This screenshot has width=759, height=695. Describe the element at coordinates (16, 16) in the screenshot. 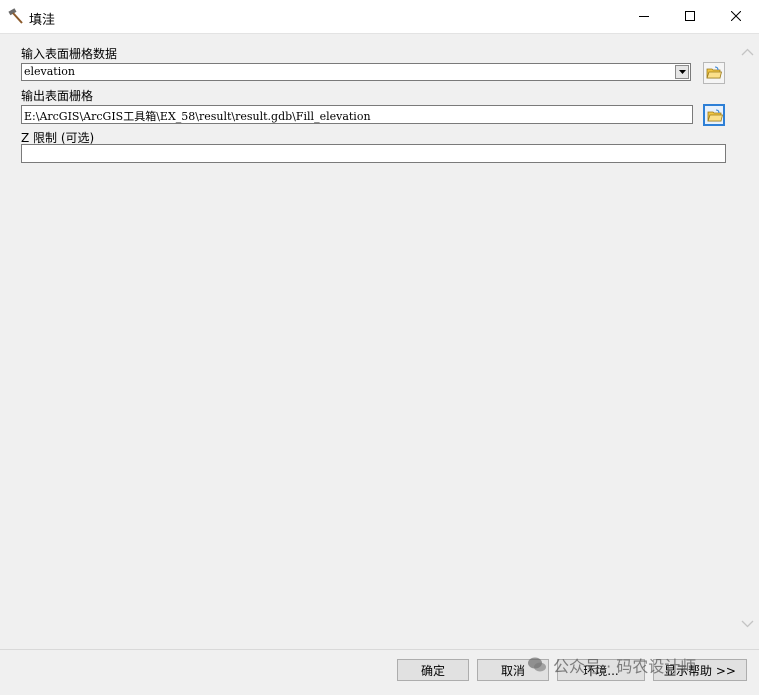

I see `hammer-icon` at that location.